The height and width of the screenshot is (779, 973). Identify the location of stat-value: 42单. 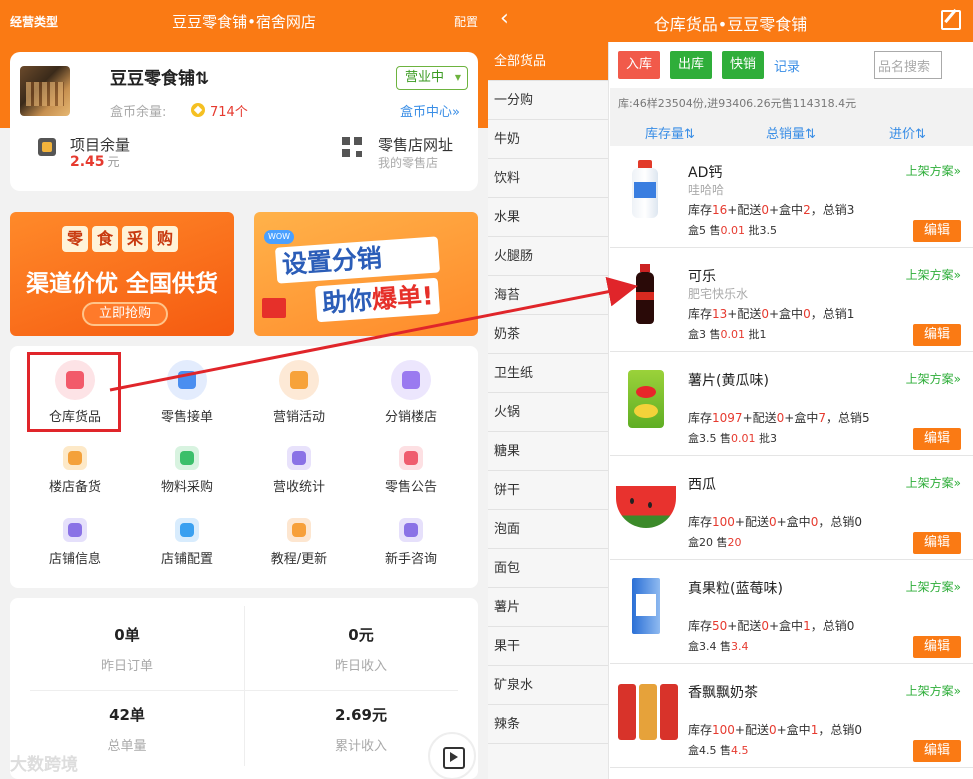
(127, 715).